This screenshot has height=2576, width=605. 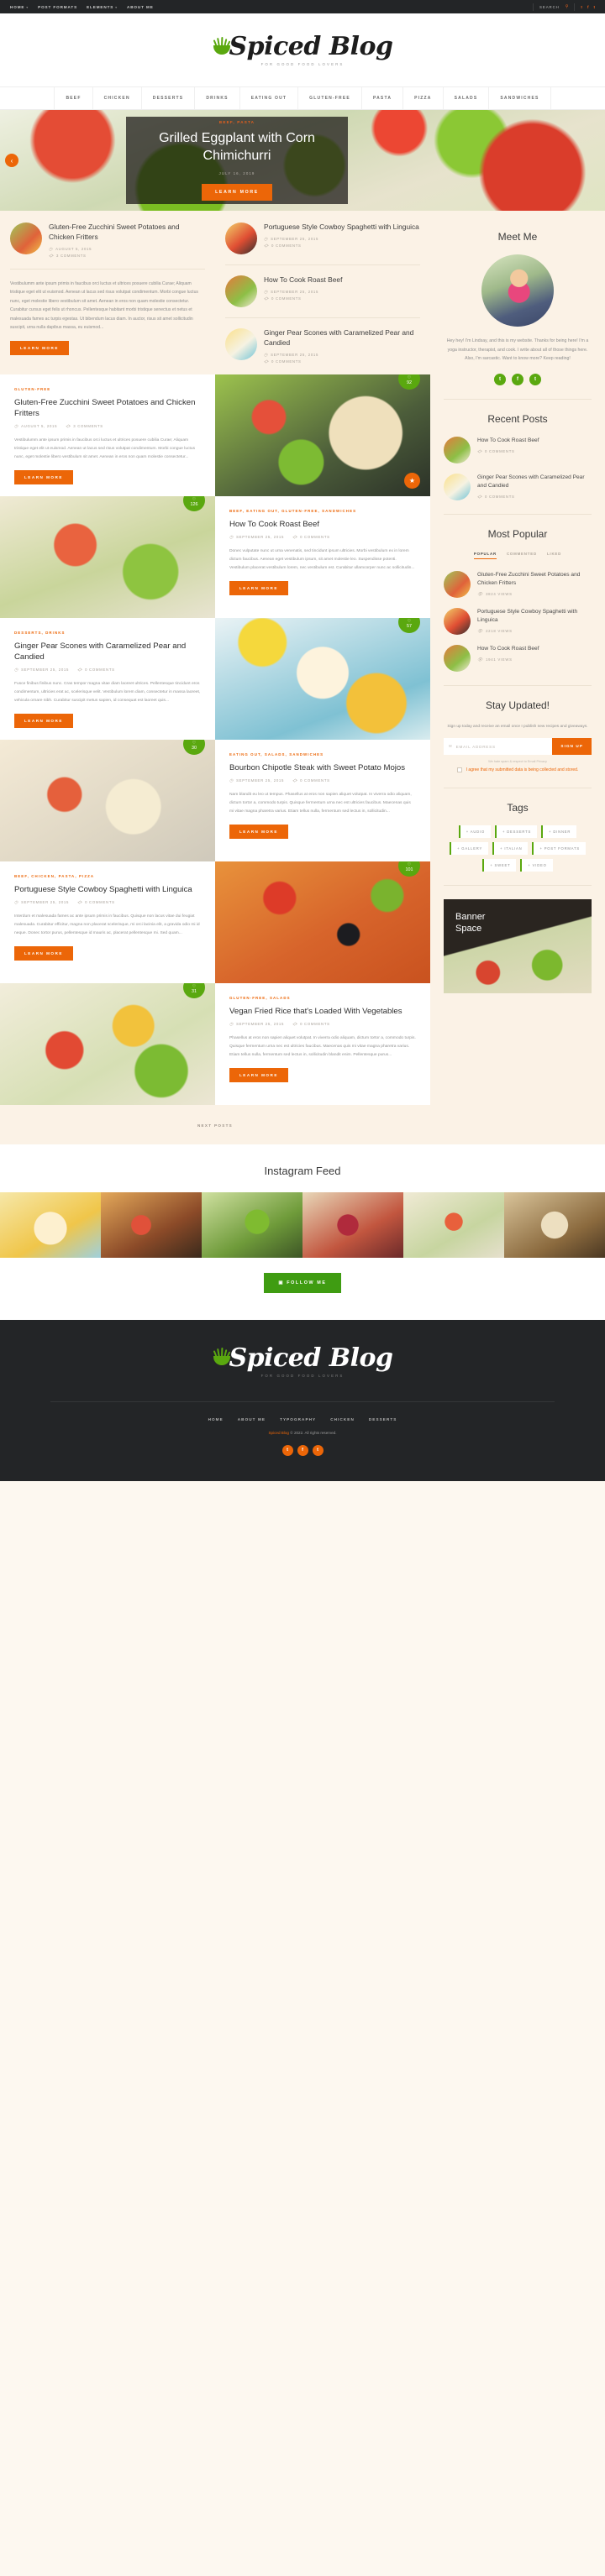 What do you see at coordinates (39, 349) in the screenshot?
I see `featured-learn-more-button: LEARN MORE` at bounding box center [39, 349].